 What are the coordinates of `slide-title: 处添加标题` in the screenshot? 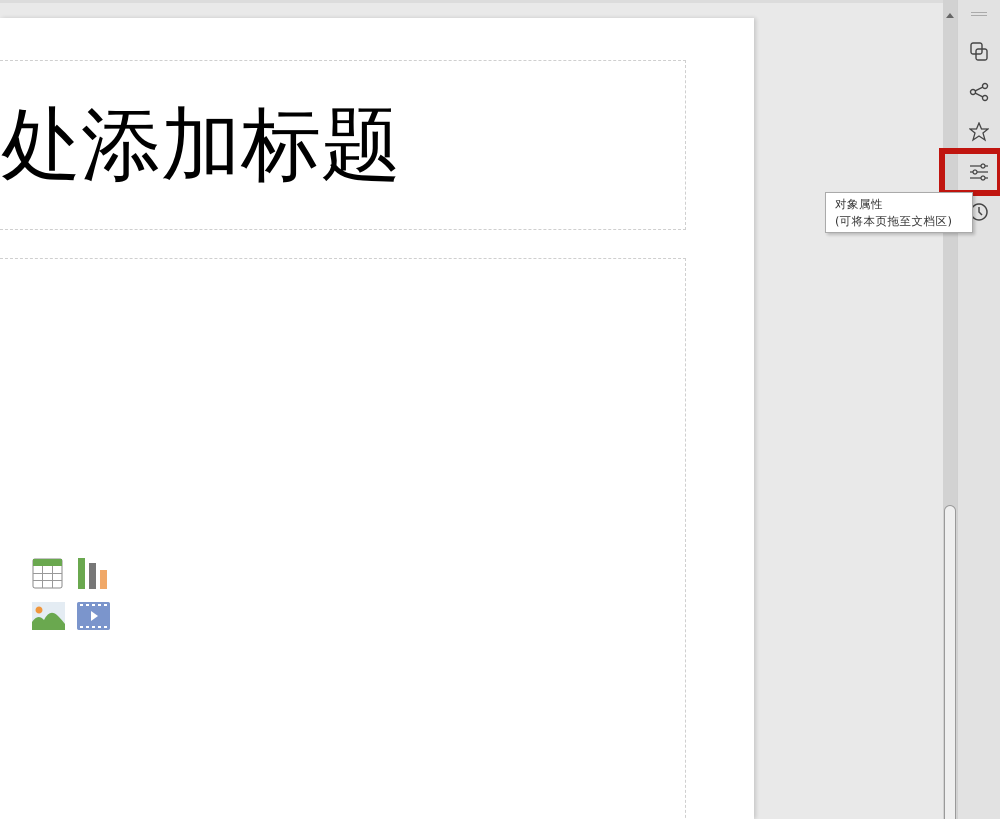 It's located at (201, 145).